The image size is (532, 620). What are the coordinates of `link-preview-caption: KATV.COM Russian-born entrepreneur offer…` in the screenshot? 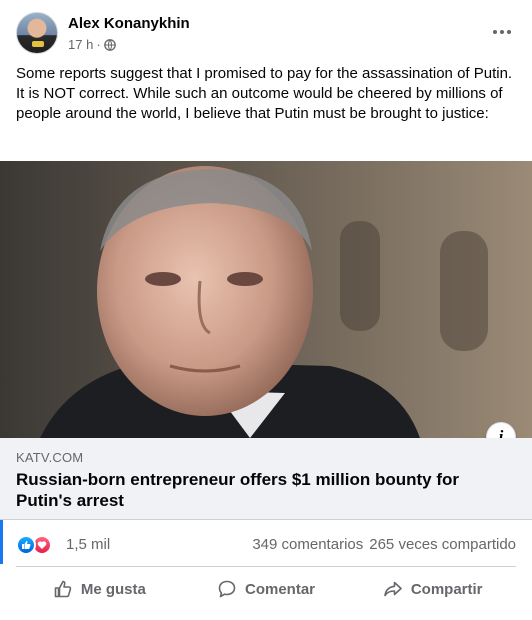 It's located at (266, 479).